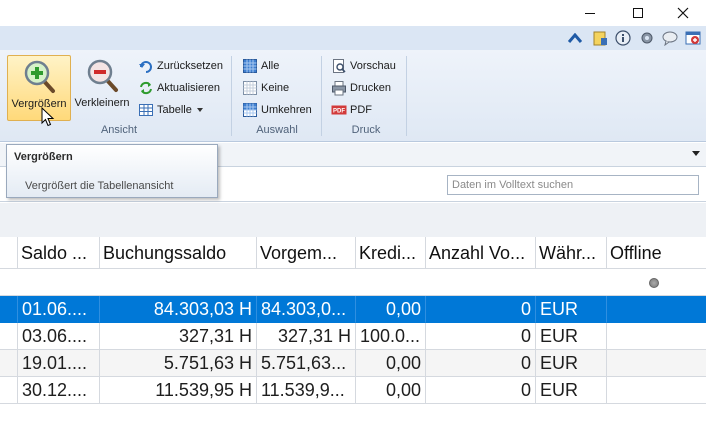 The image size is (706, 421). I want to click on pdf-button: PDF PDF, so click(351, 110).